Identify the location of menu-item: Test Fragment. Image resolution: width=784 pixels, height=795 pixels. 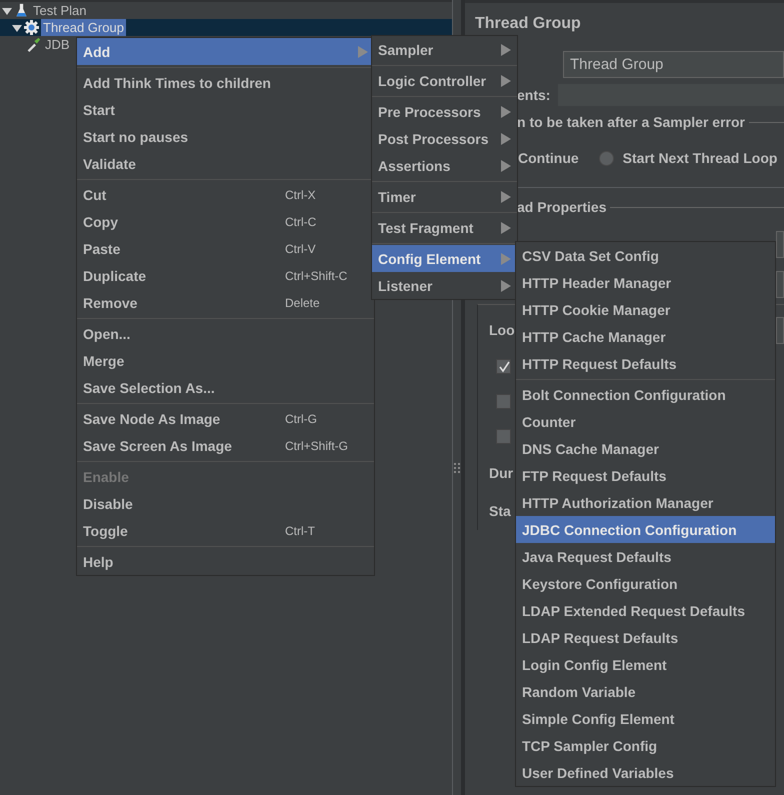
(444, 227).